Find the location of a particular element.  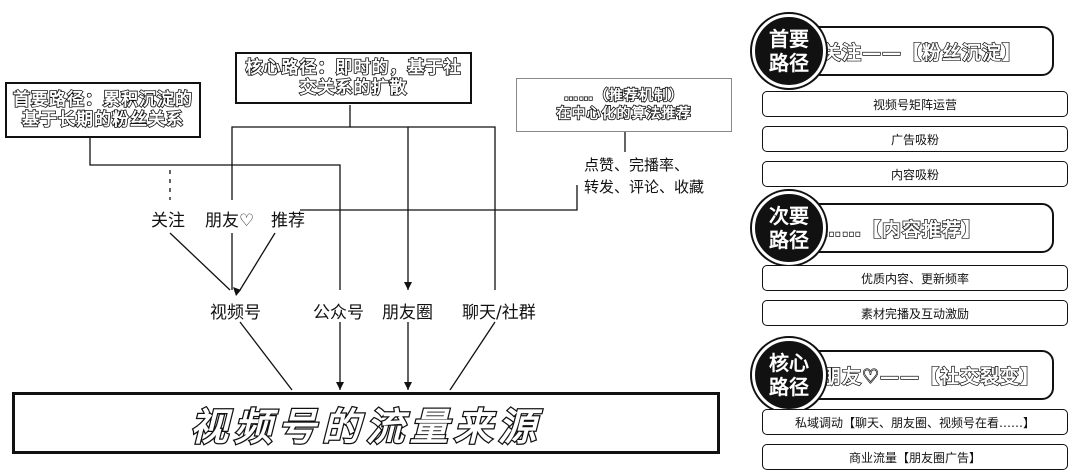

path-item: 商业流量【朋友圈广告】 is located at coordinates (915, 457).